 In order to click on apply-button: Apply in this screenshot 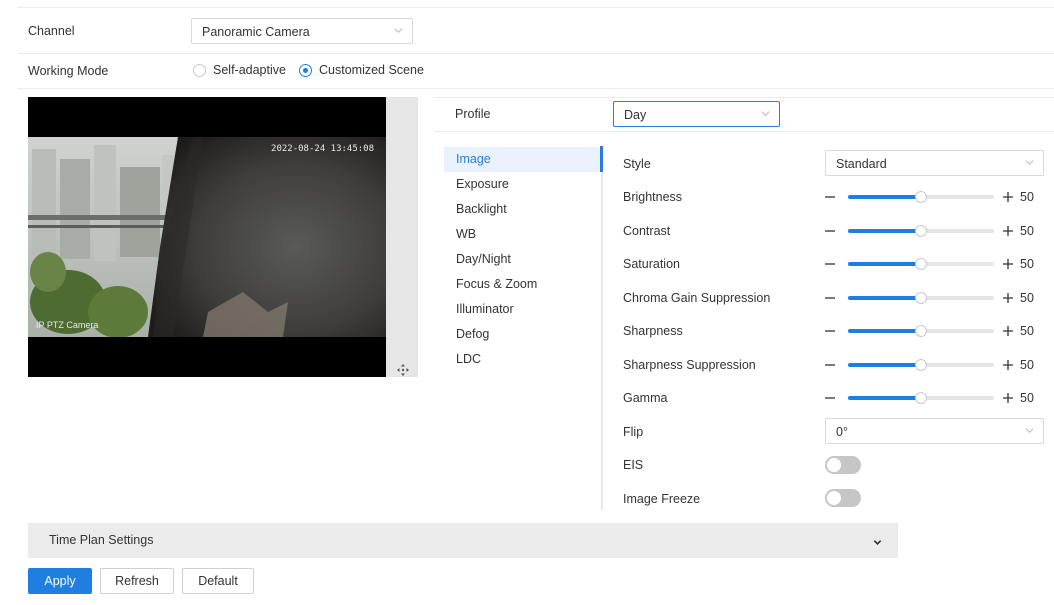, I will do `click(60, 581)`.